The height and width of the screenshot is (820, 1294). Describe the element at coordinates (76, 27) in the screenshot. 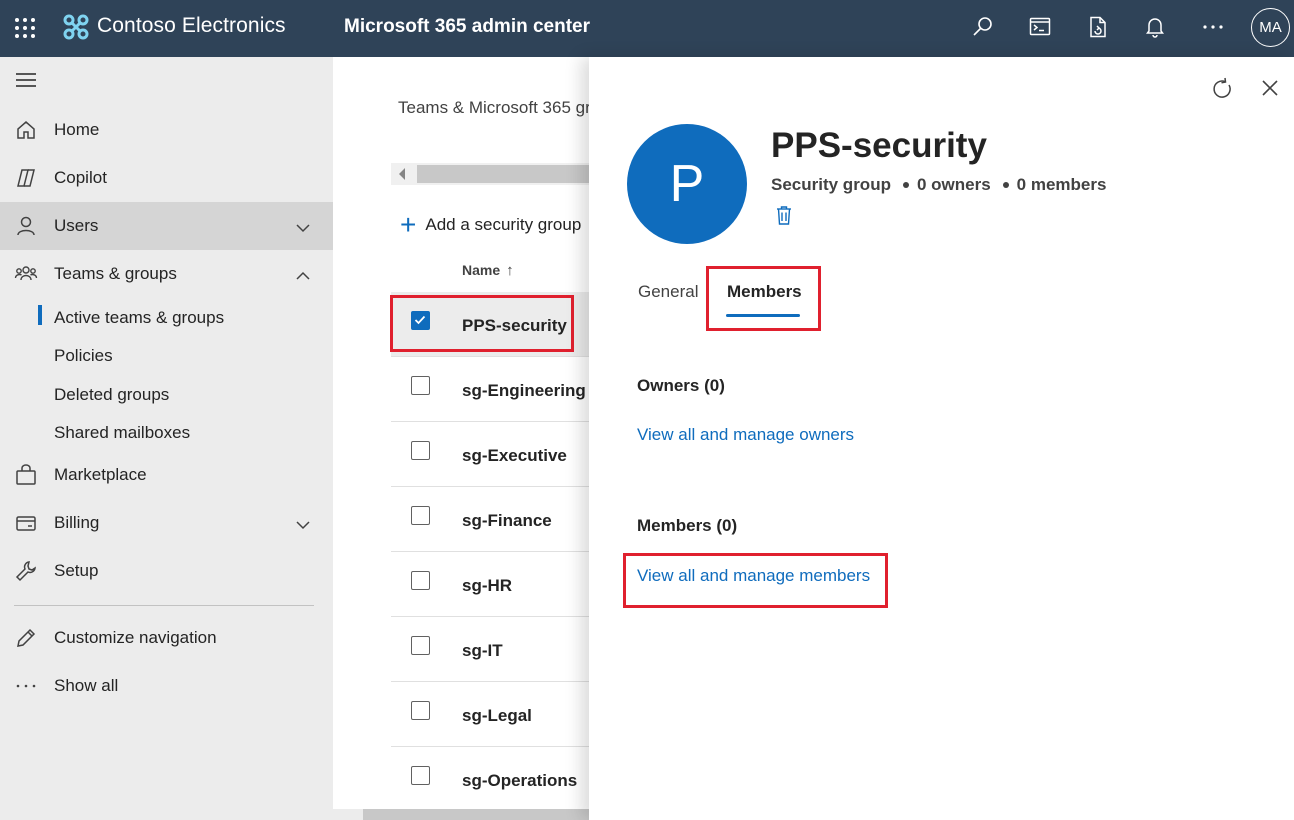

I see `contoso-logo-icon` at that location.